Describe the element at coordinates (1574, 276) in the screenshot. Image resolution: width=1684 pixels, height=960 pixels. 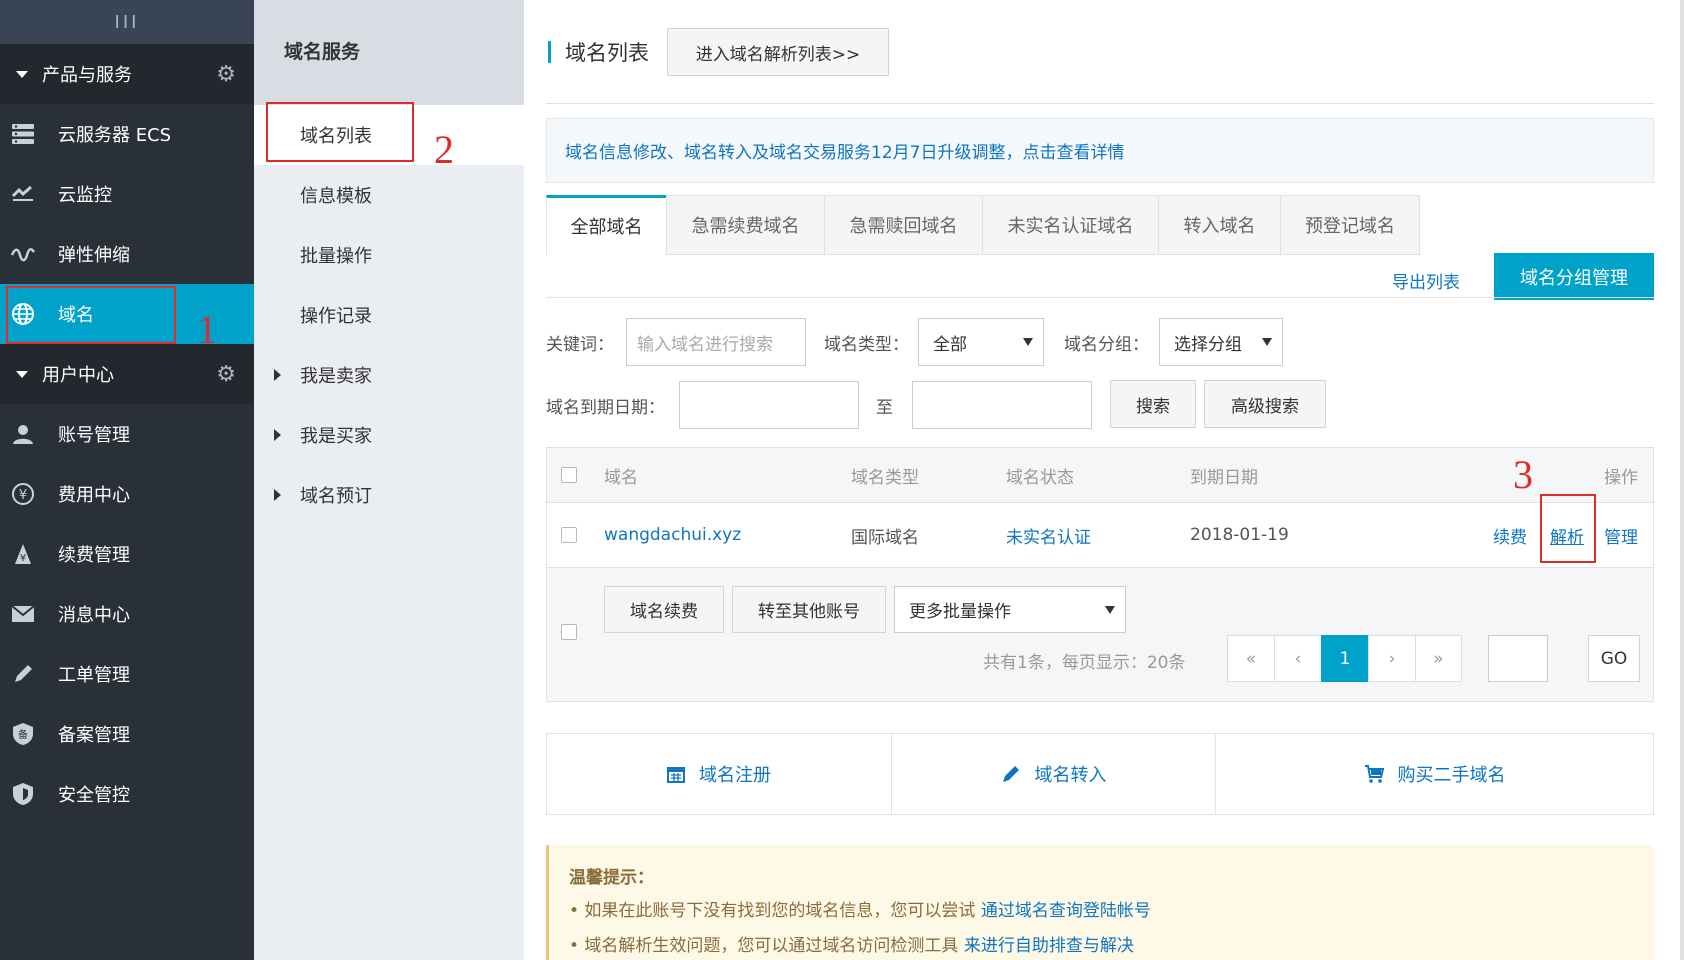
I see `group-manage-button: 域名分组管理` at that location.